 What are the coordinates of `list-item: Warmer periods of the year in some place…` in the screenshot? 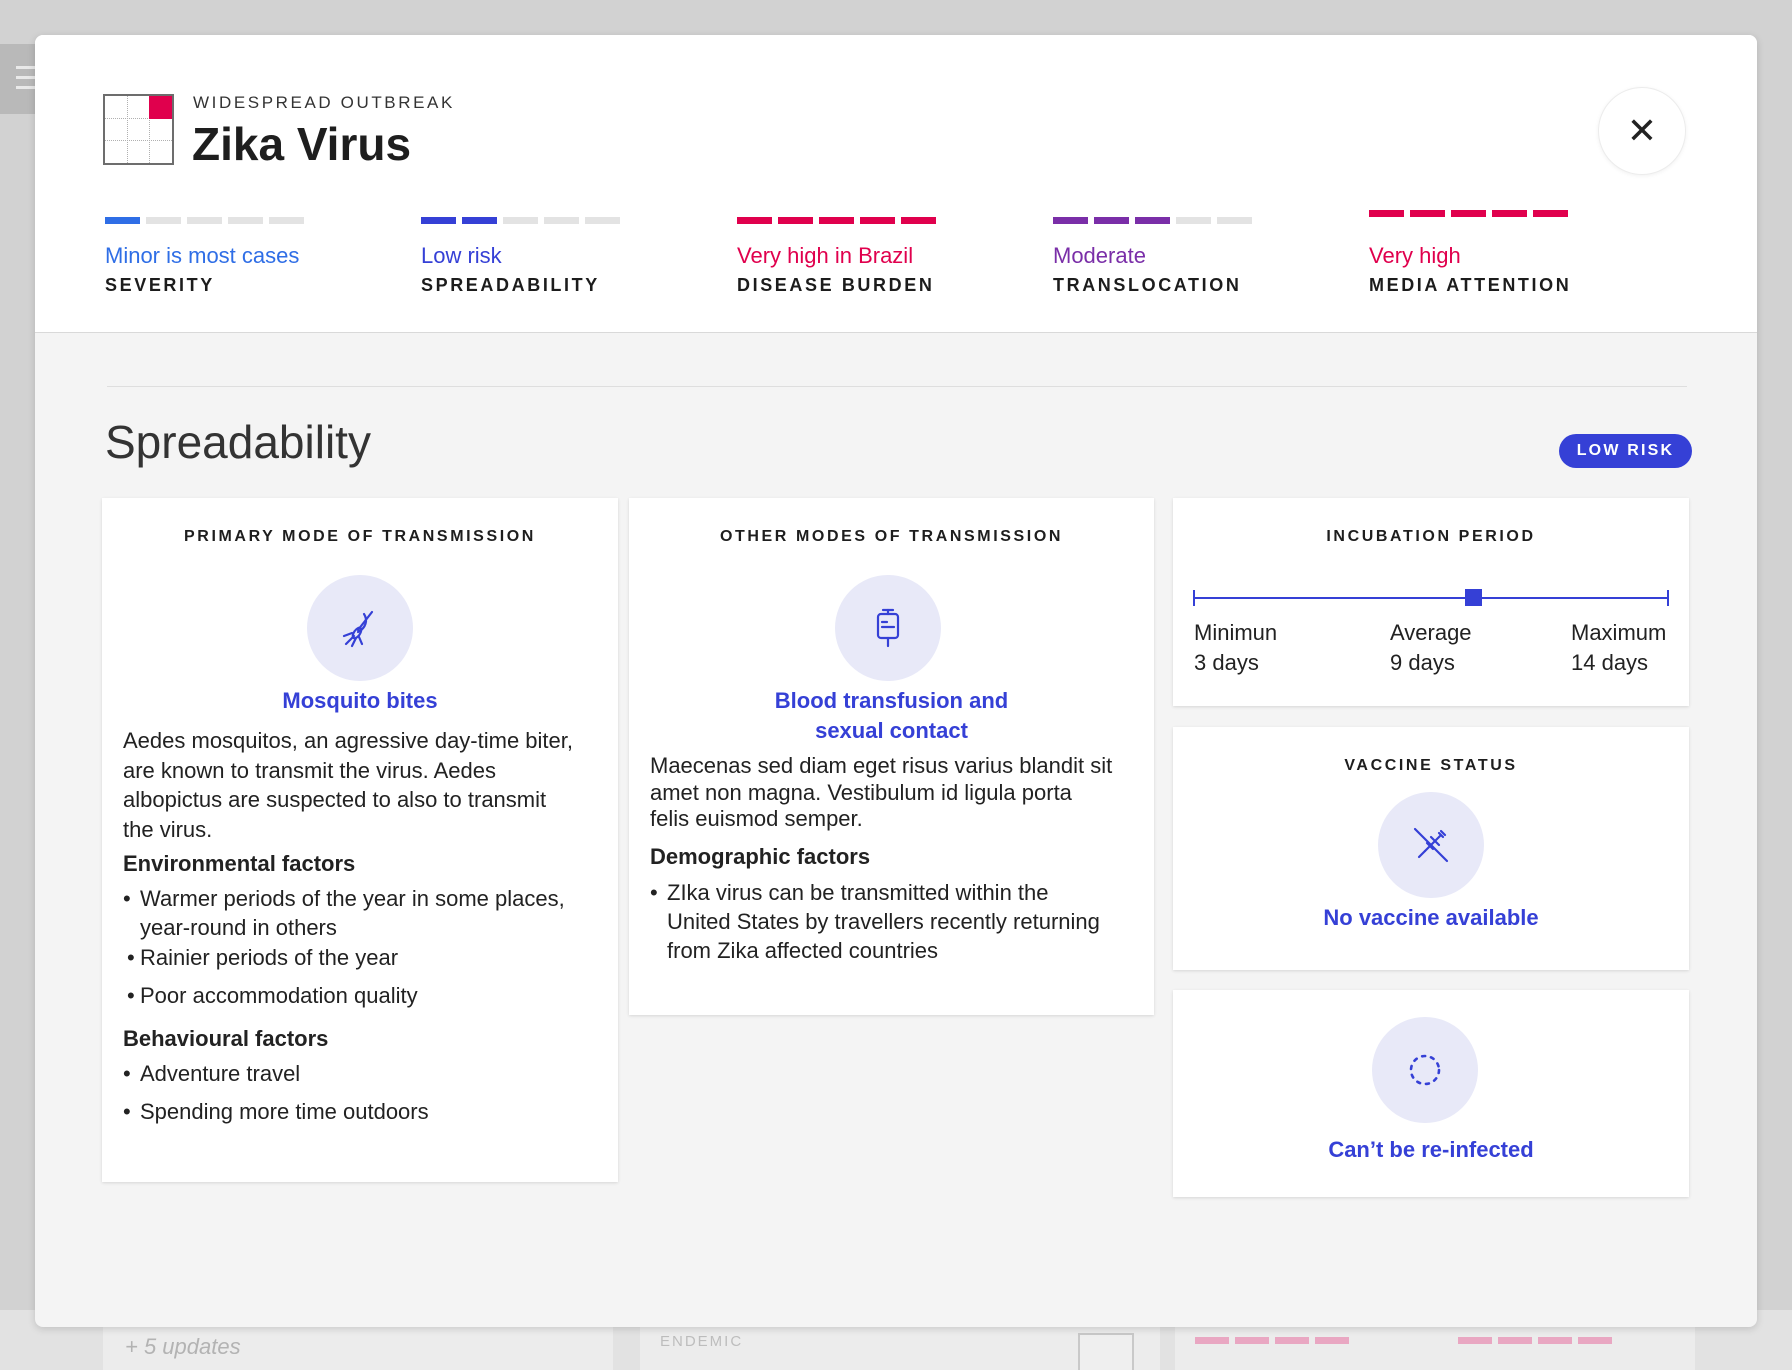 It's located at (344, 913).